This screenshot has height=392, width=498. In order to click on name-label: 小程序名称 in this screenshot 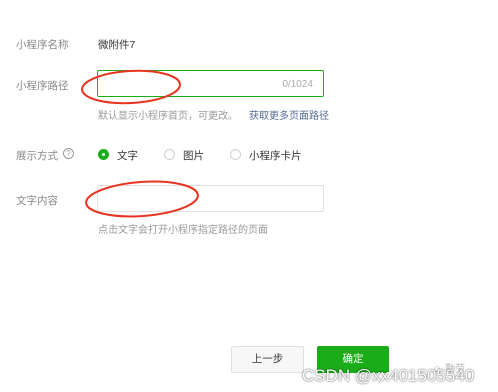, I will do `click(42, 45)`.